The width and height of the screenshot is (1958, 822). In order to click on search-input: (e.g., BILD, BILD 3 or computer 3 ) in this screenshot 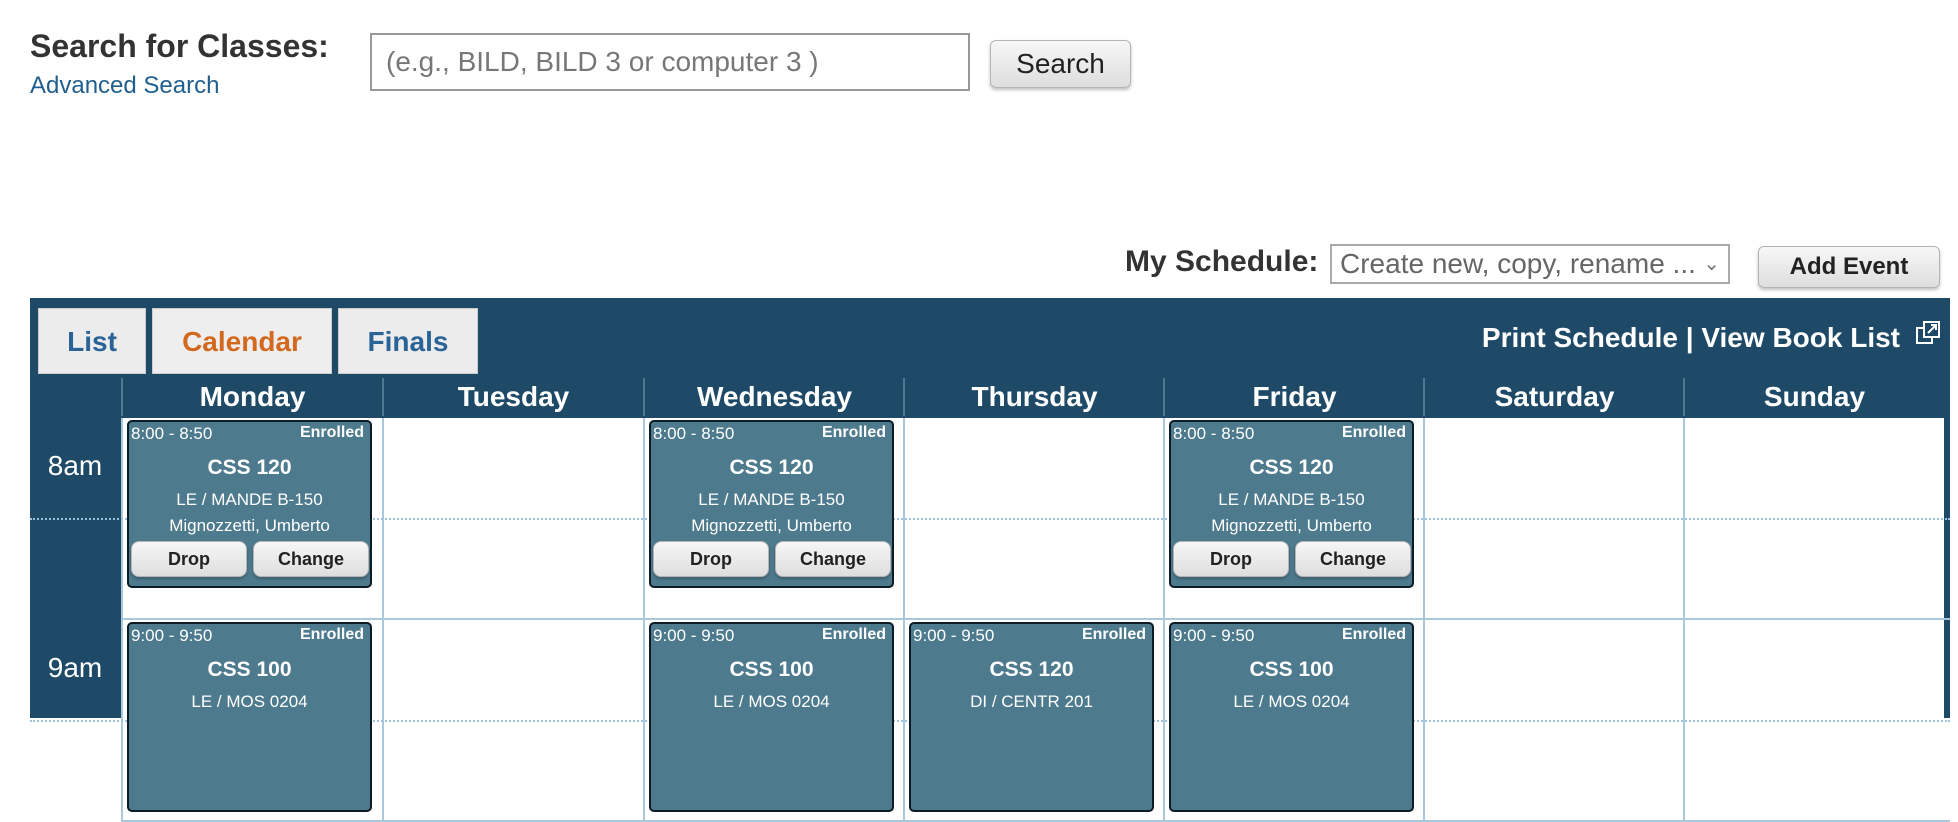, I will do `click(670, 62)`.